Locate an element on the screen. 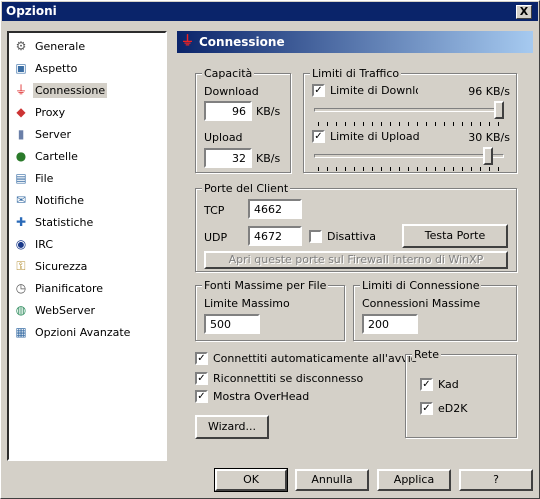  apply-button: Applica is located at coordinates (414, 480).